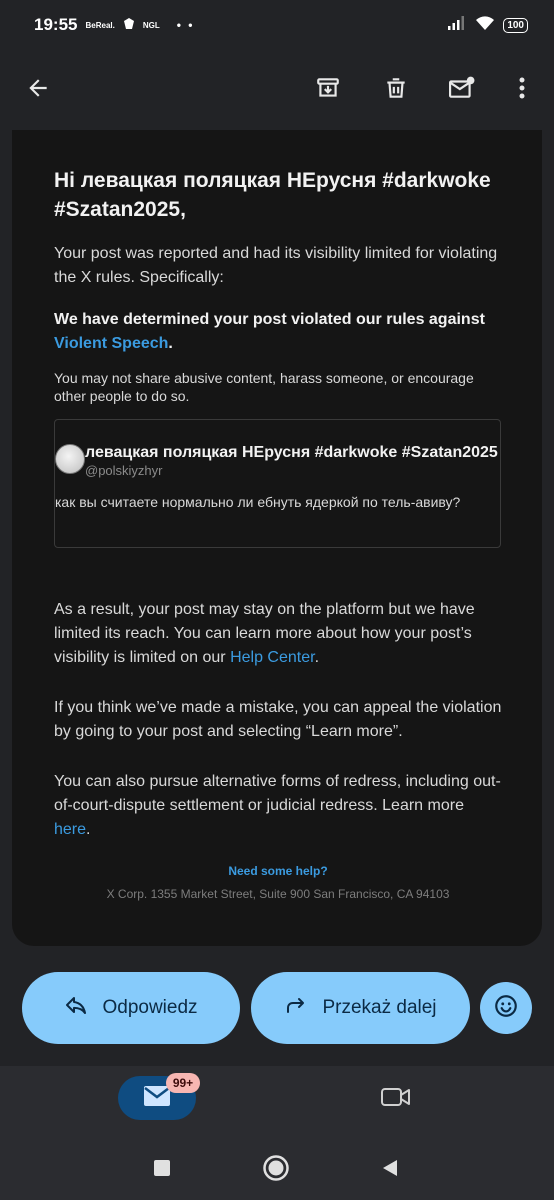 The width and height of the screenshot is (554, 1200). I want to click on more-vert-icon, so click(522, 88).